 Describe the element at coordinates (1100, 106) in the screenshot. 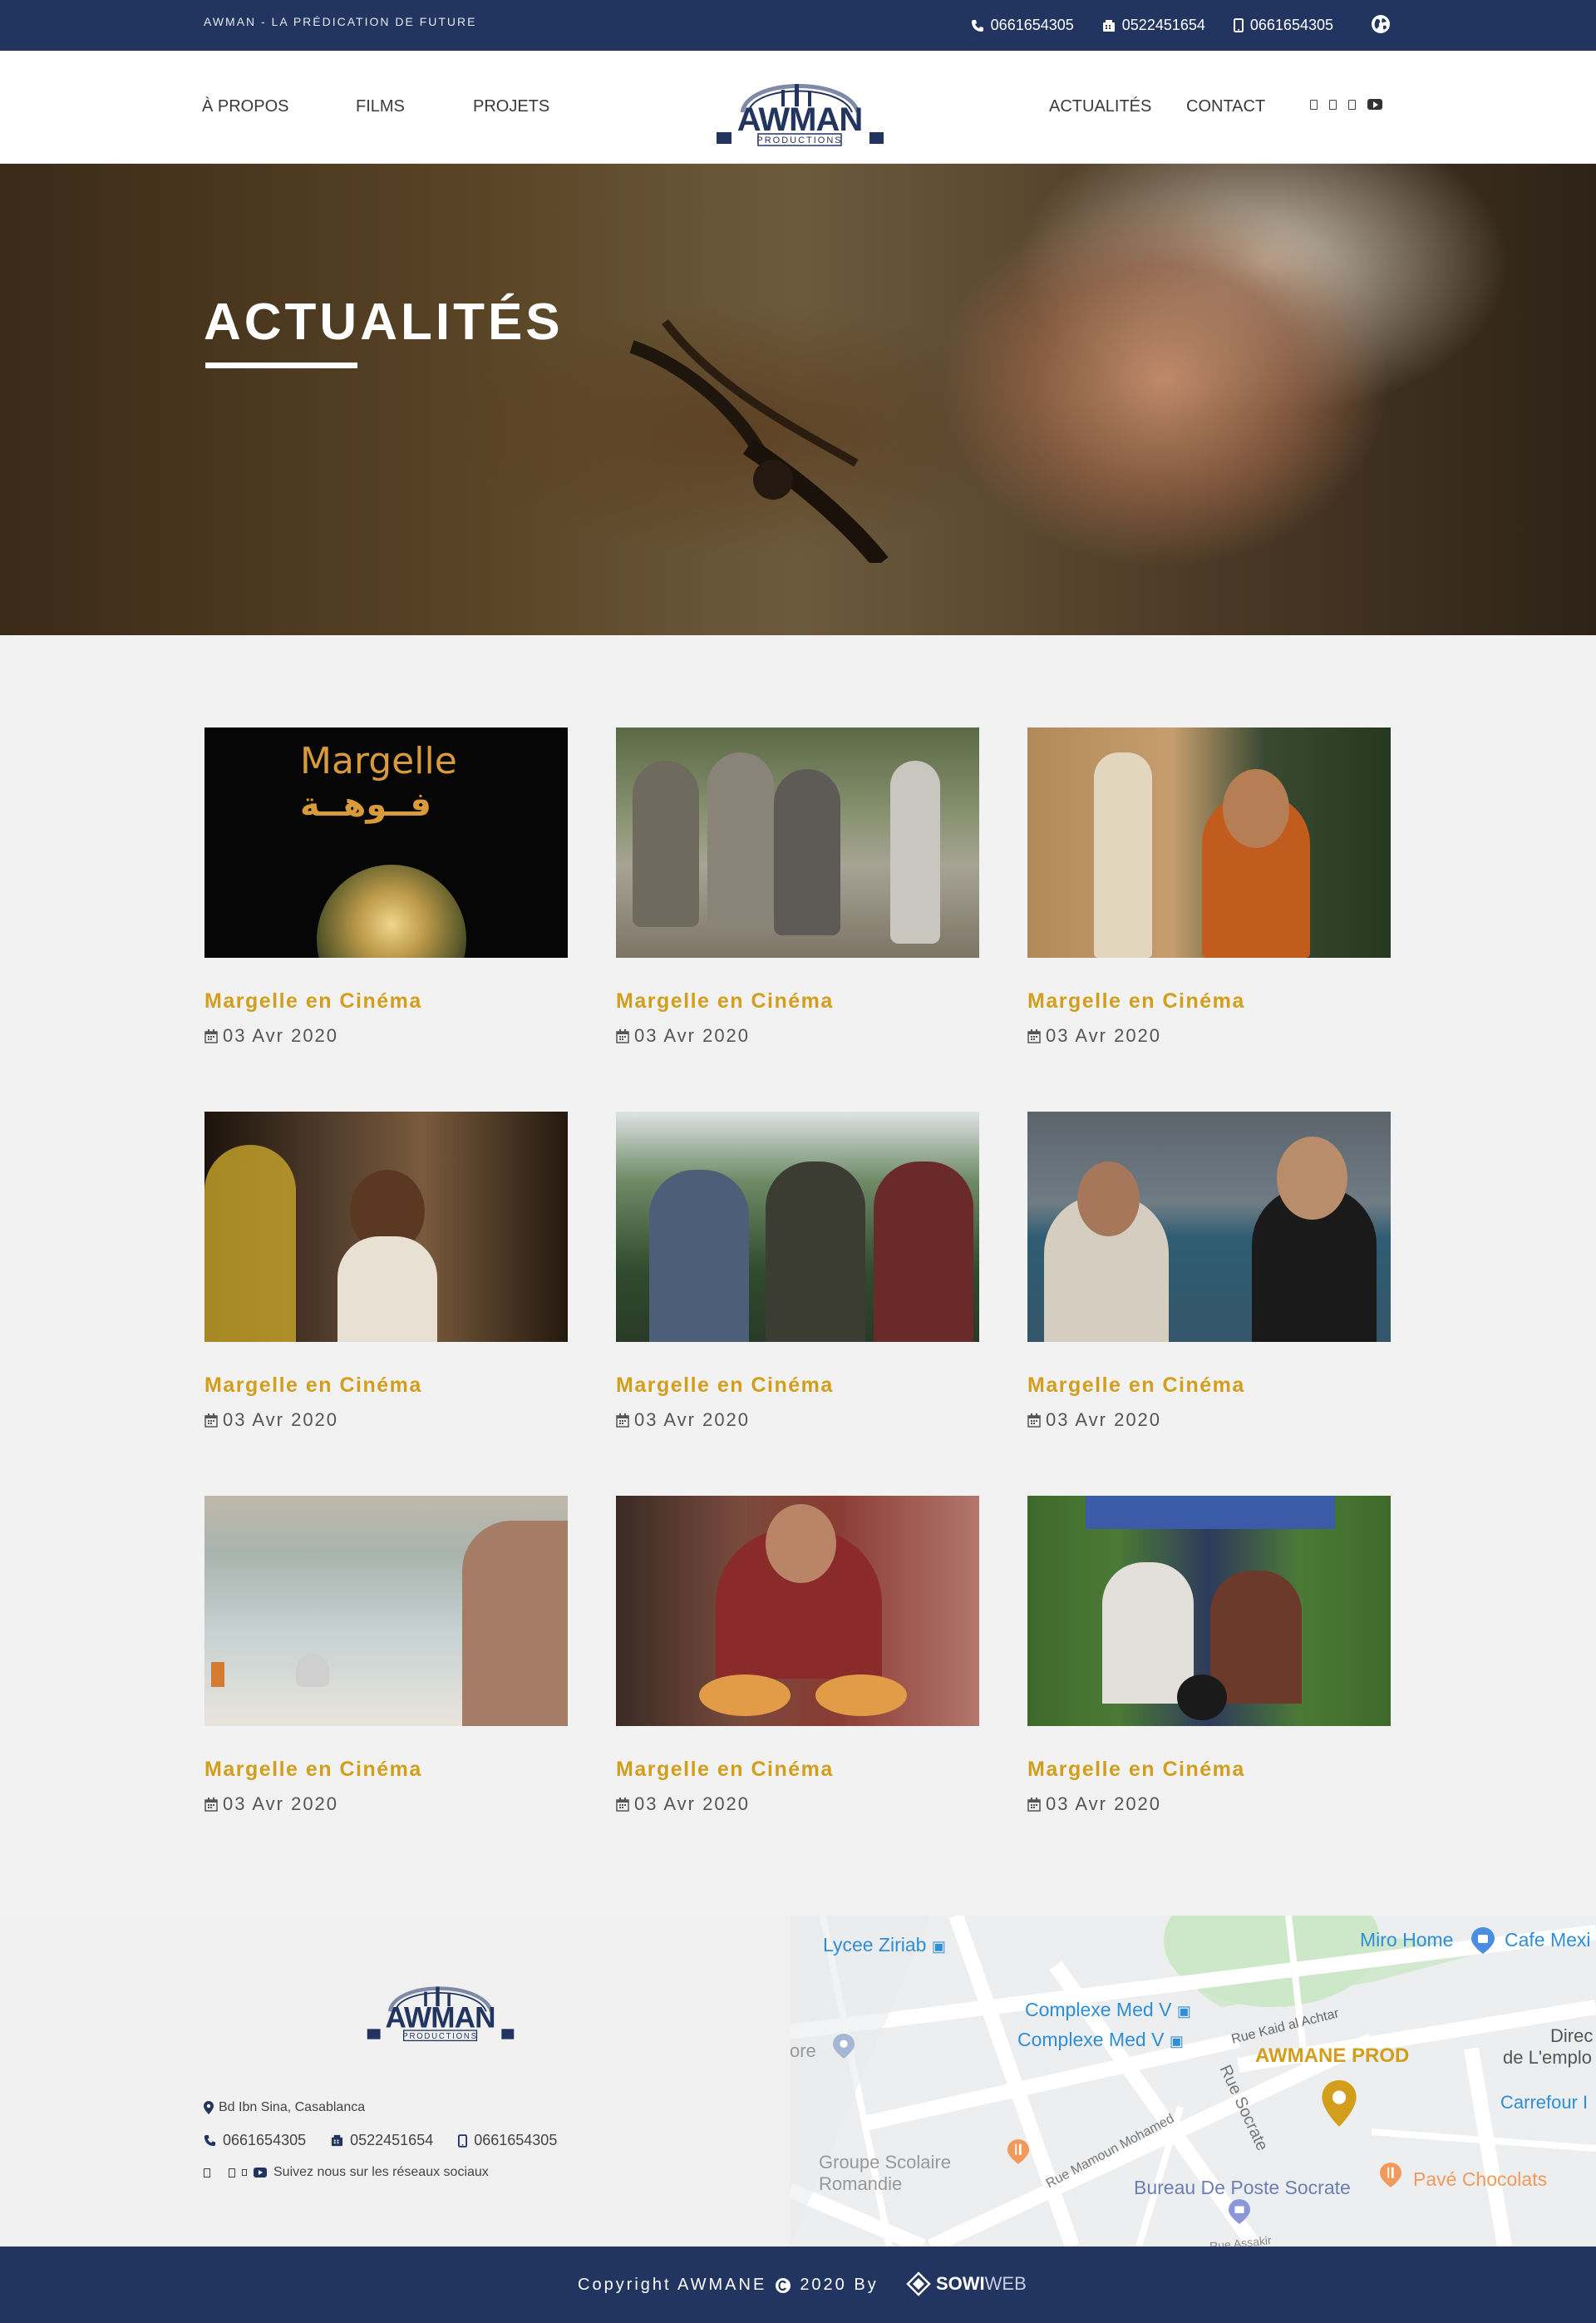

I see `nav-news: ACTUALITÉS` at that location.